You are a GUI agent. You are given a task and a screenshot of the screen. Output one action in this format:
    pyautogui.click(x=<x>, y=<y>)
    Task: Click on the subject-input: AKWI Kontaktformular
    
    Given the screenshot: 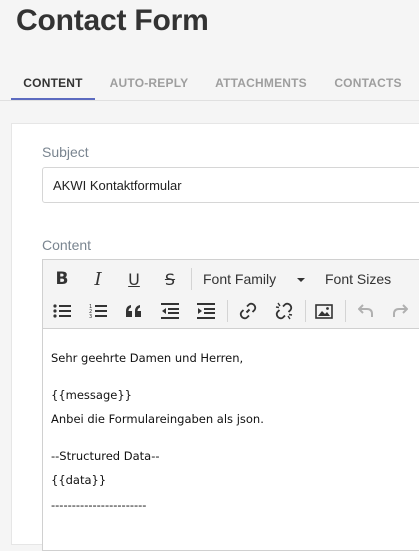 What is the action you would take?
    pyautogui.click(x=230, y=185)
    